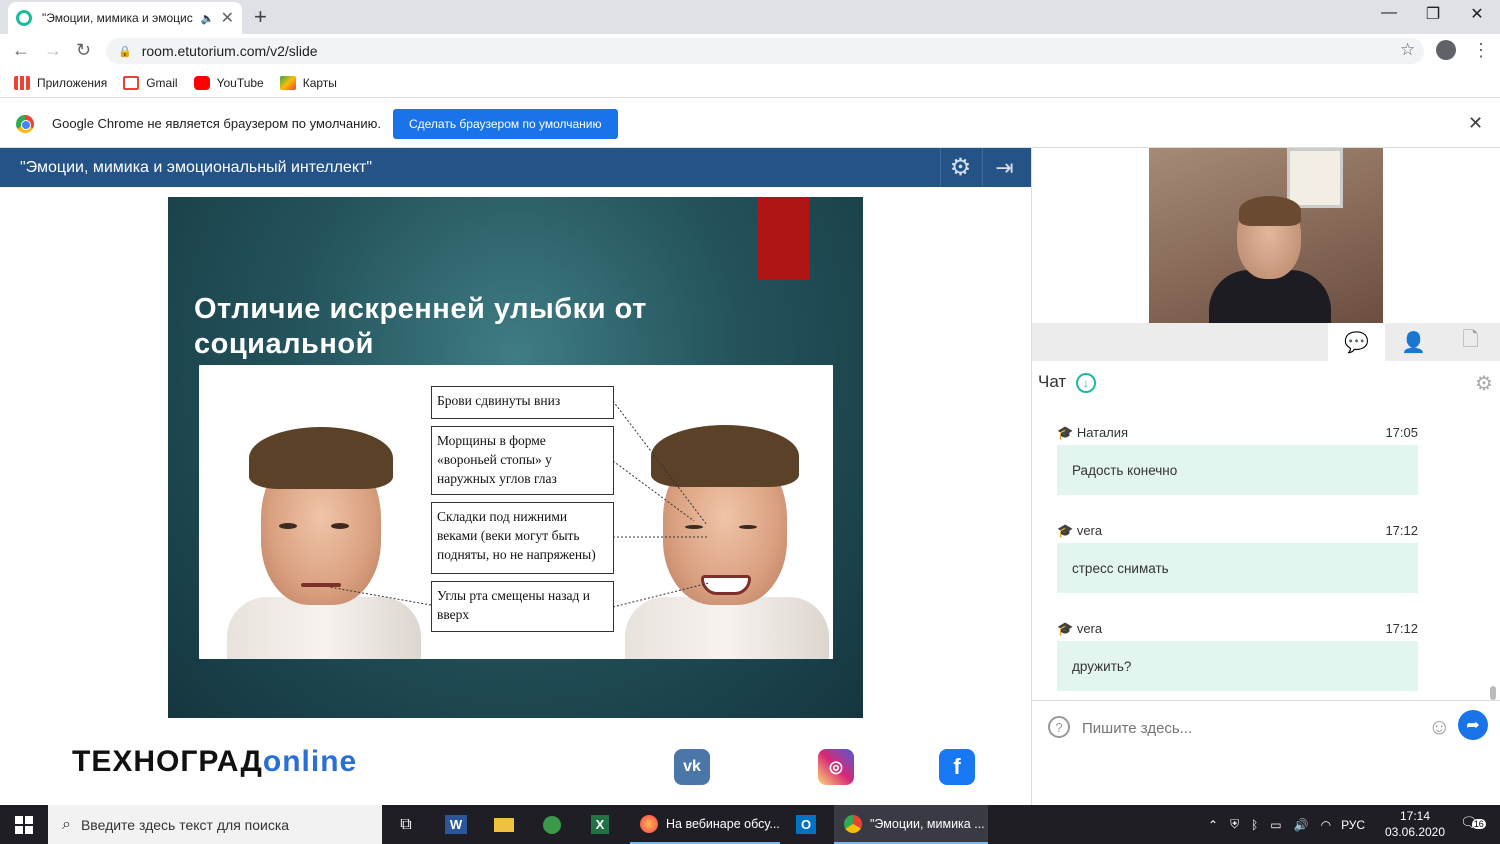 The image size is (1500, 844). Describe the element at coordinates (1389, 13) in the screenshot. I see `minimize-icon: —` at that location.